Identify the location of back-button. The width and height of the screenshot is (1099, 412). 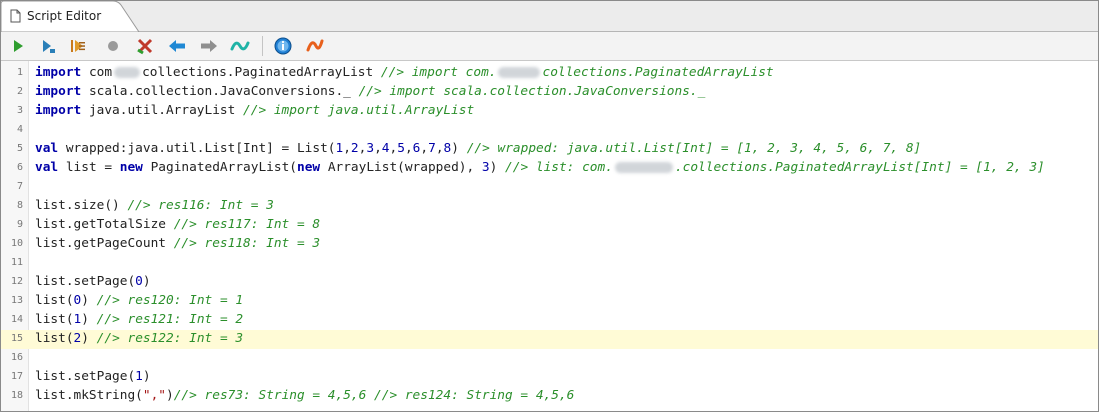
(177, 46).